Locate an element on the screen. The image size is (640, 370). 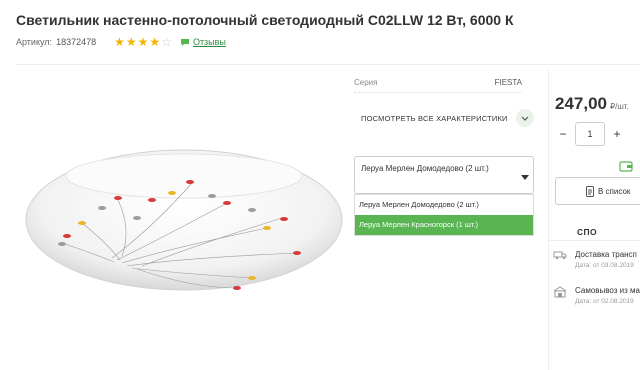
rating-stars: ★ ★ ★ ★ ☆ is located at coordinates (143, 42).